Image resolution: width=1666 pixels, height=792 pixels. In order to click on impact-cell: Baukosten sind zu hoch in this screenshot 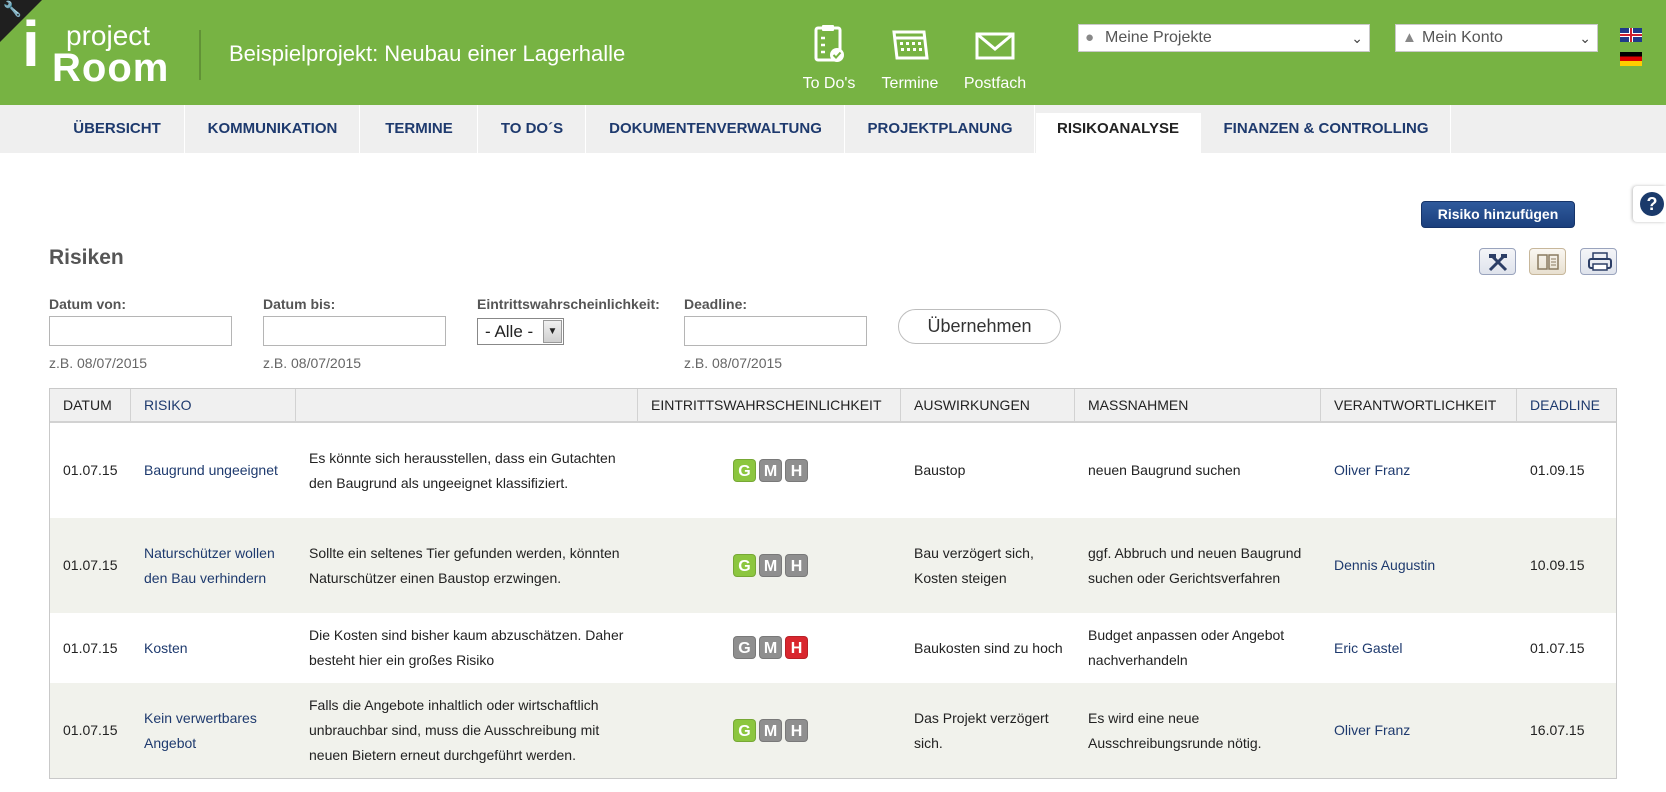, I will do `click(988, 647)`.